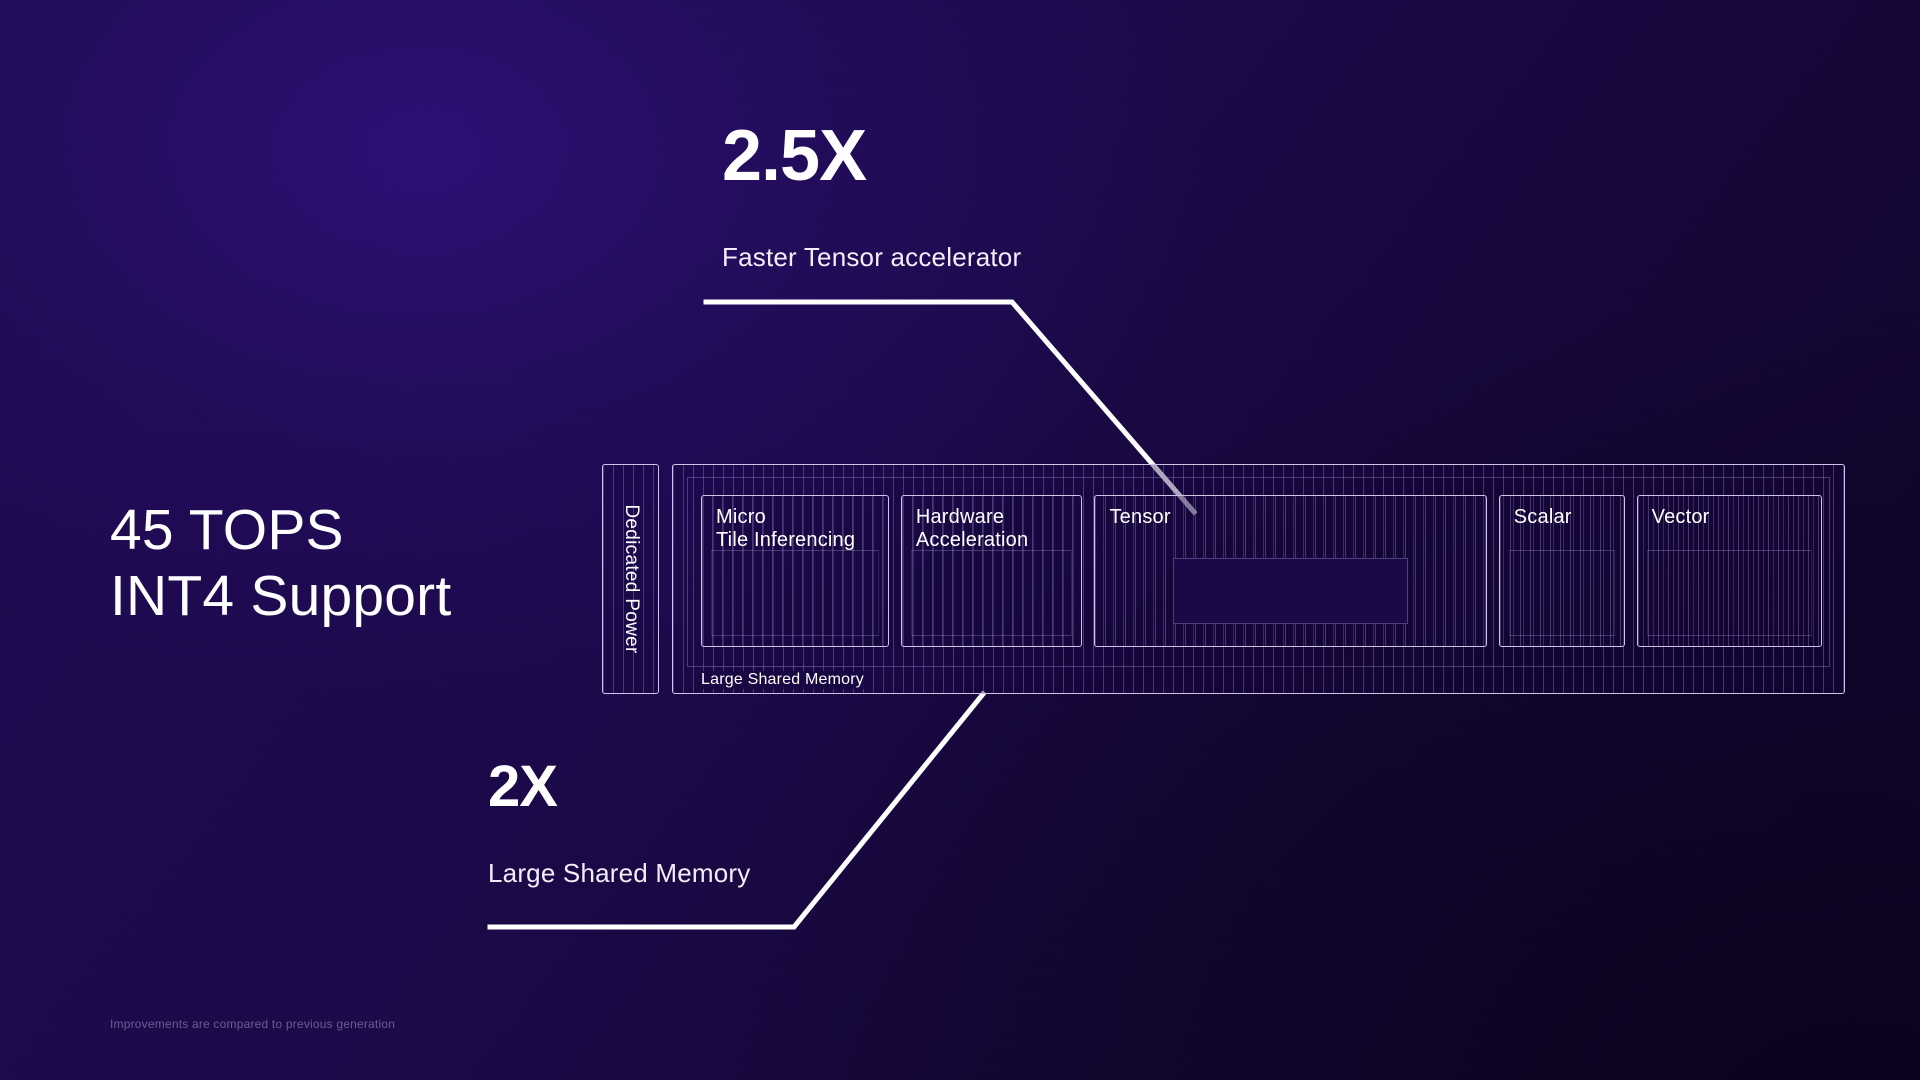 The image size is (1920, 1080). I want to click on large-shared-memory-label: Large Shared Memory, so click(784, 680).